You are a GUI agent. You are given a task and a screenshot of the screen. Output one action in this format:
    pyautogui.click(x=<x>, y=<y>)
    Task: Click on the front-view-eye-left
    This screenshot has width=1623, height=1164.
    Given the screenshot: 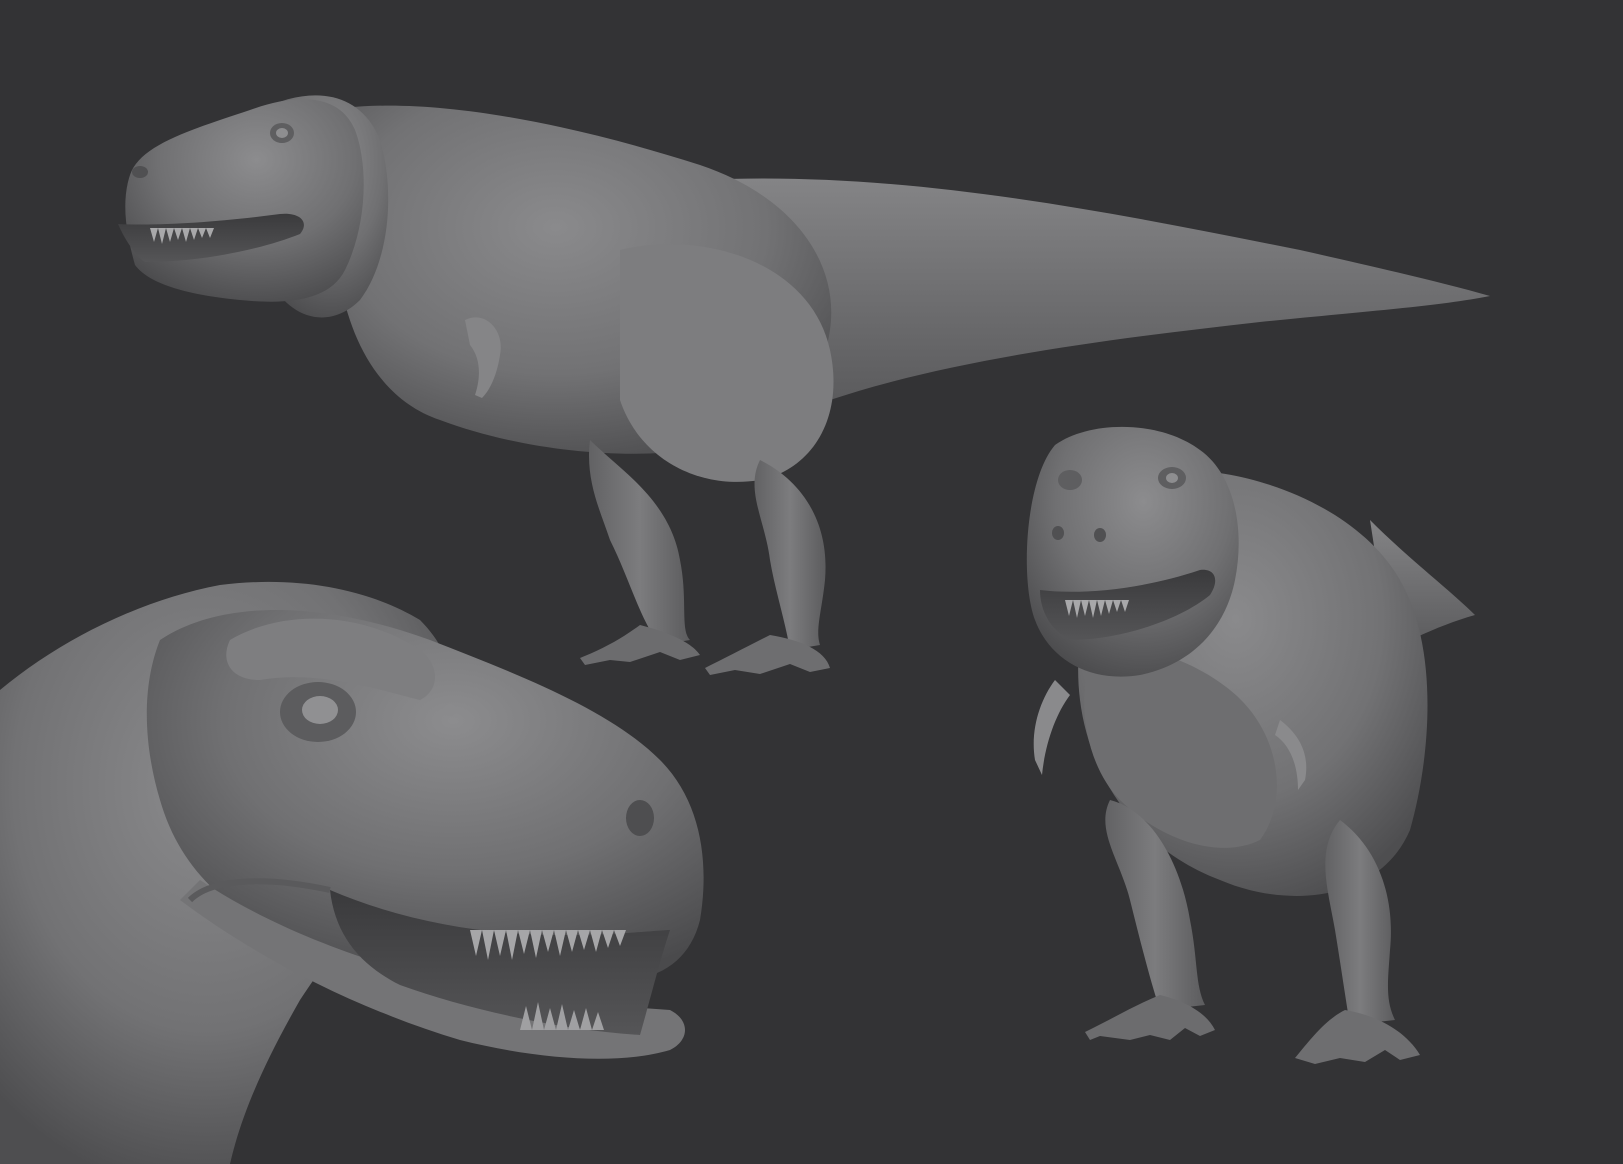 What is the action you would take?
    pyautogui.click(x=1070, y=480)
    